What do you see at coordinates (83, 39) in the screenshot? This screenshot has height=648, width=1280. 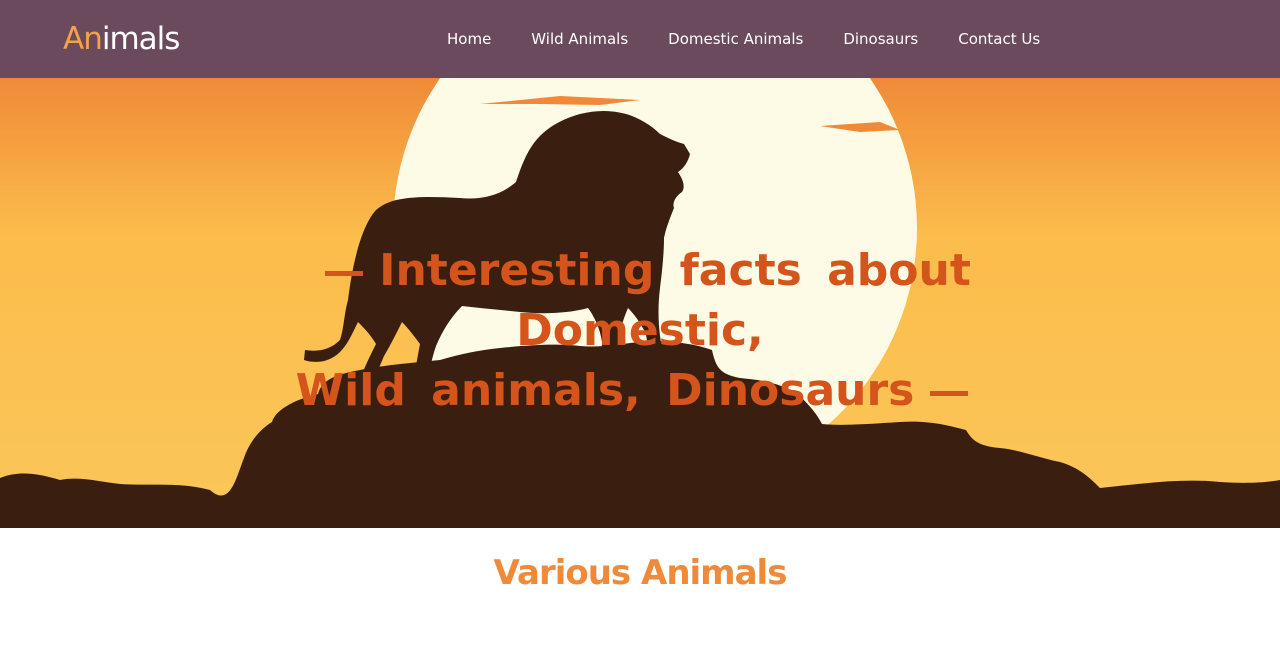 I see `logo-accent-text: An` at bounding box center [83, 39].